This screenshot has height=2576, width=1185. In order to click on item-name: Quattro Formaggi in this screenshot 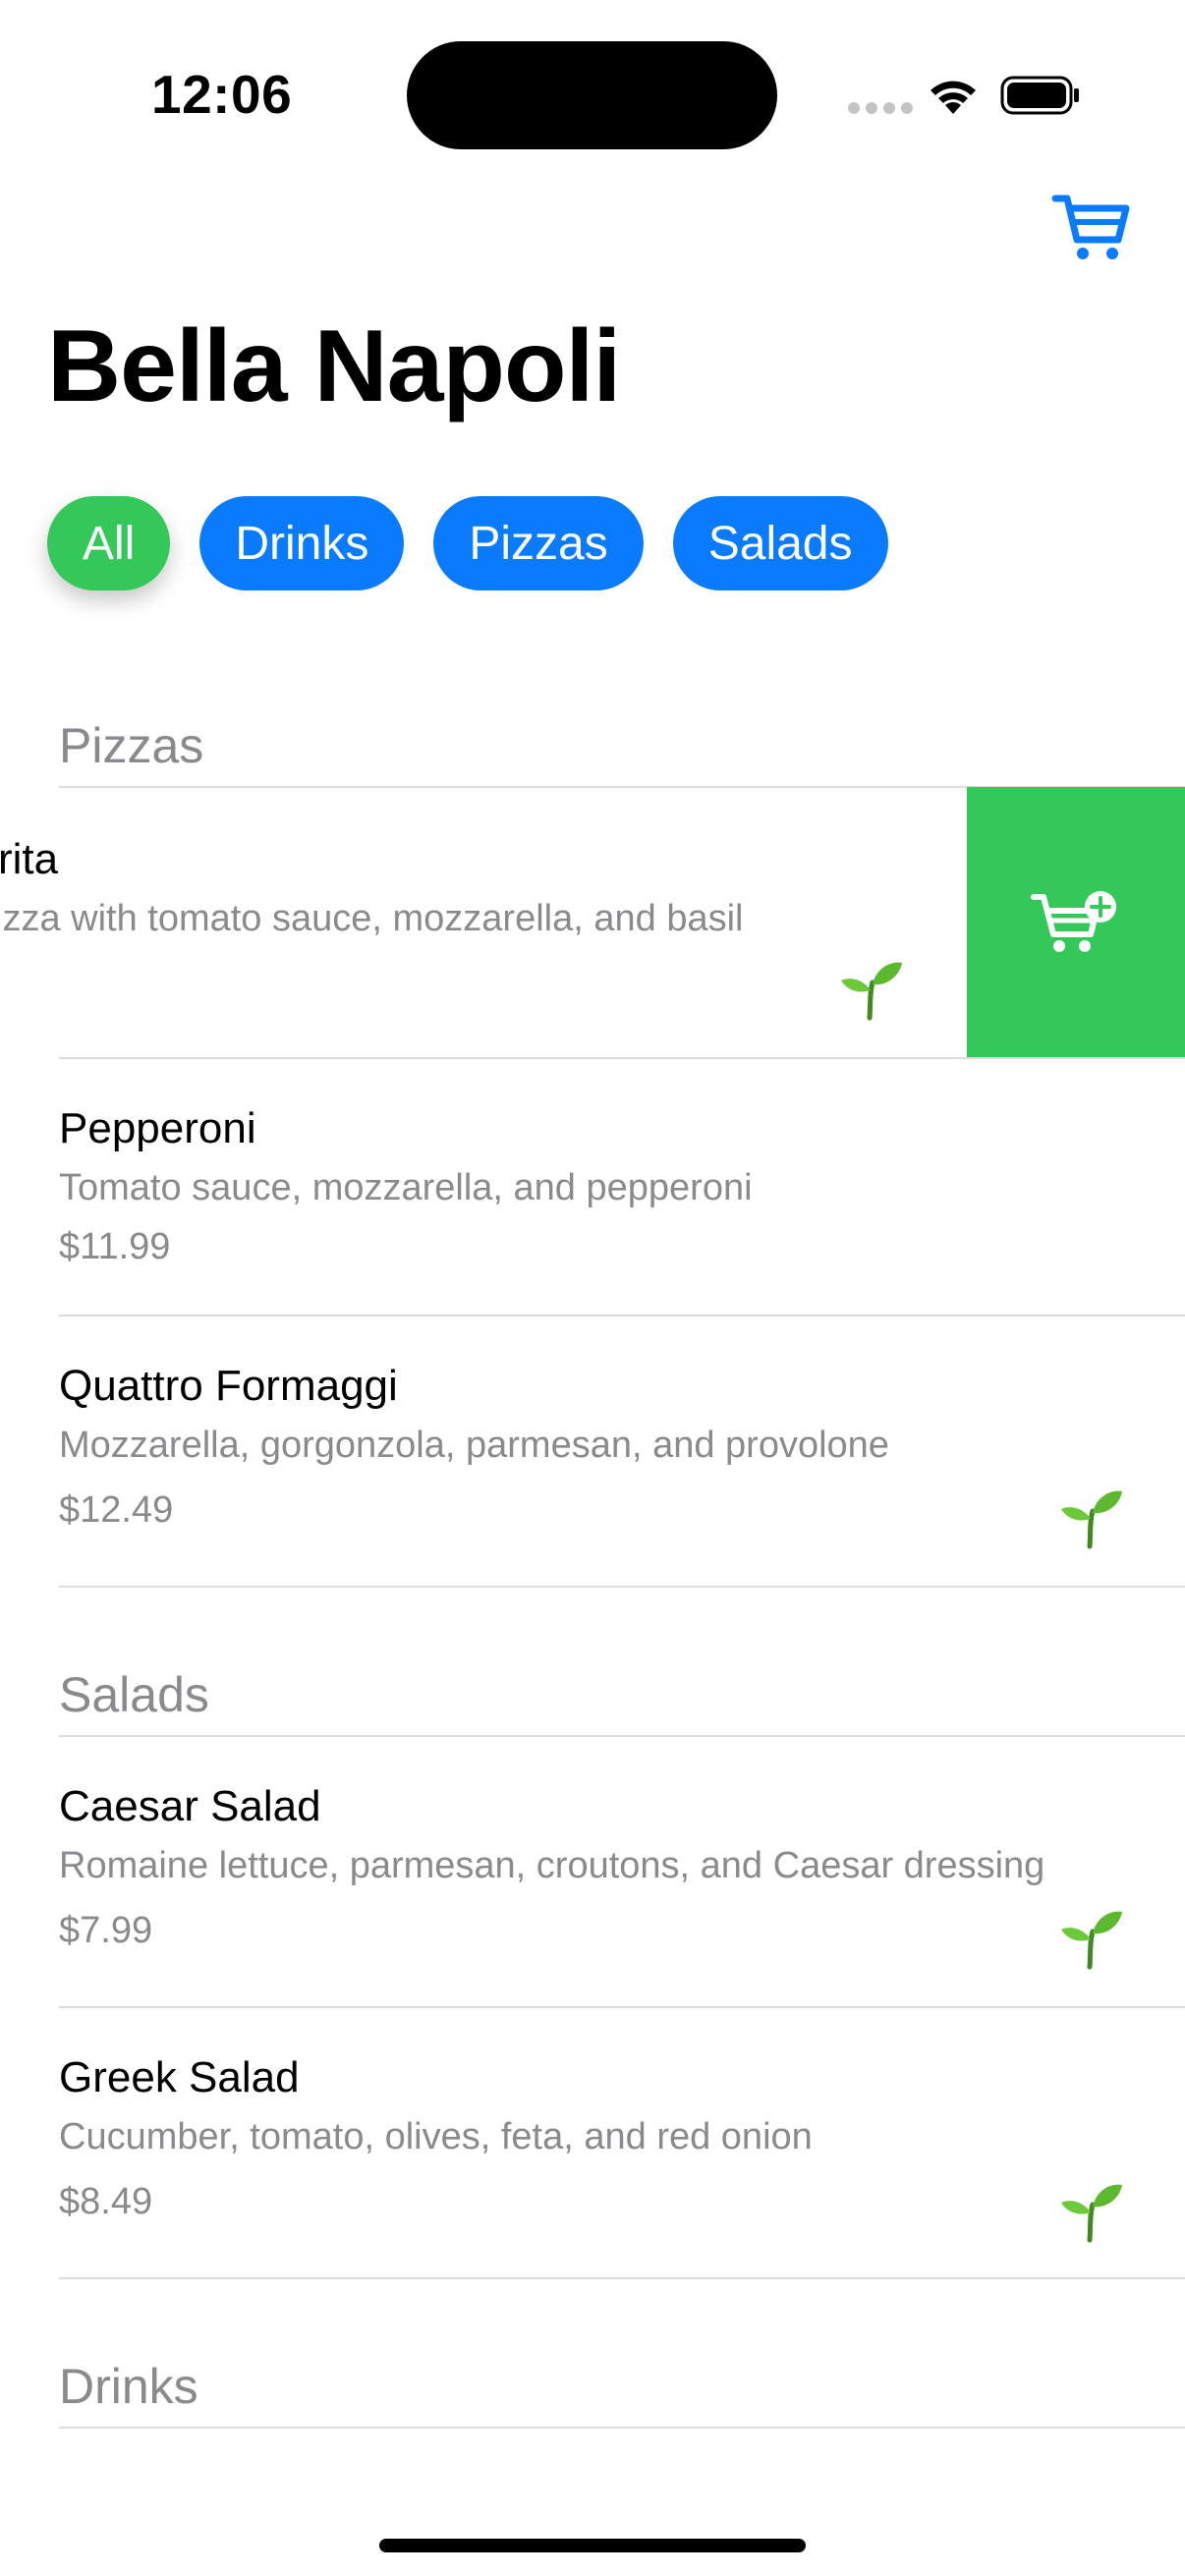, I will do `click(229, 1386)`.